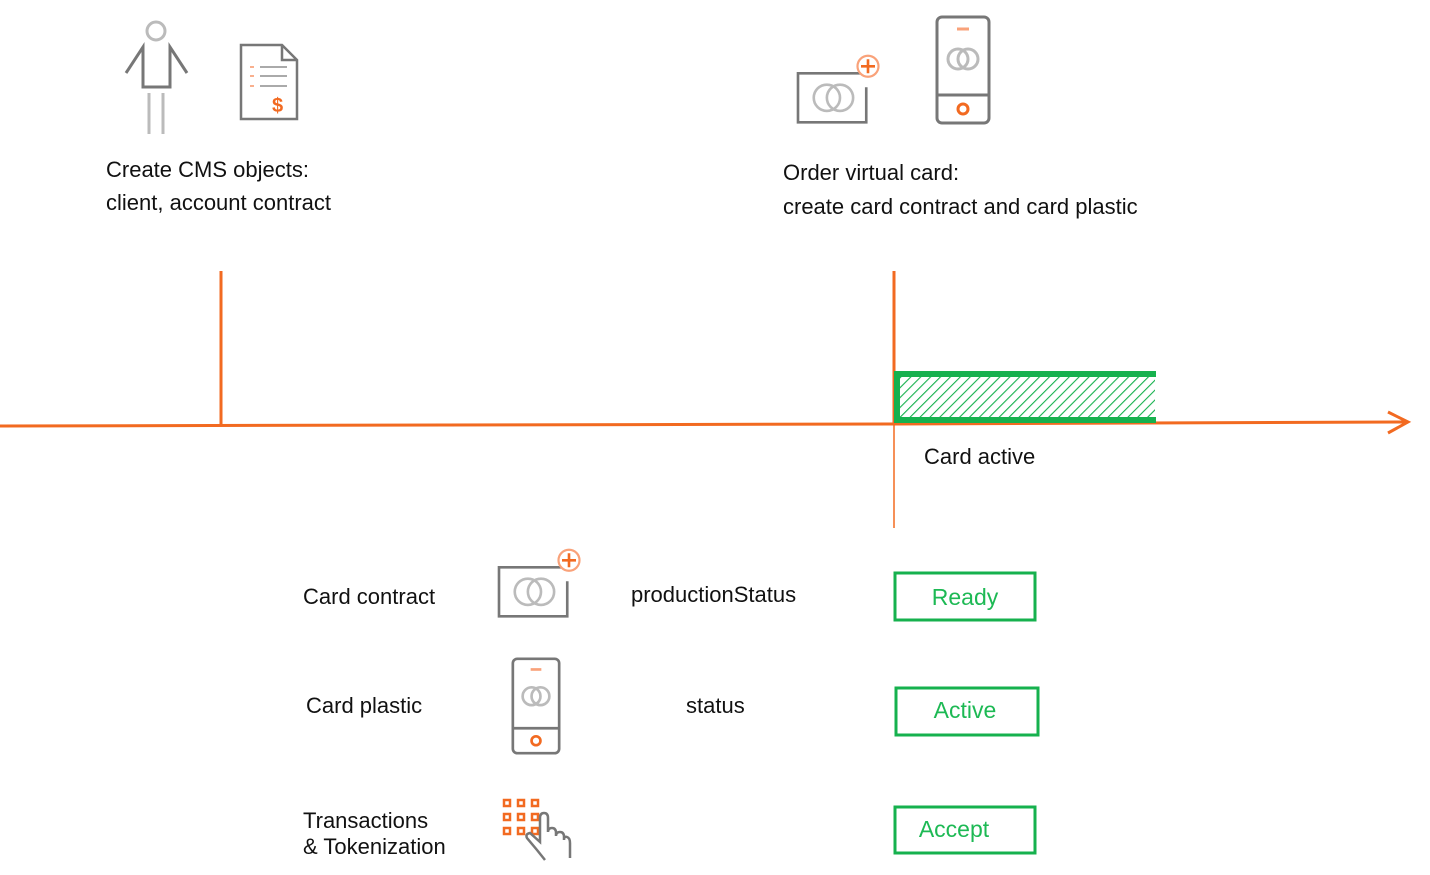 Image resolution: width=1430 pixels, height=875 pixels. I want to click on timeline-axis, so click(703, 424).